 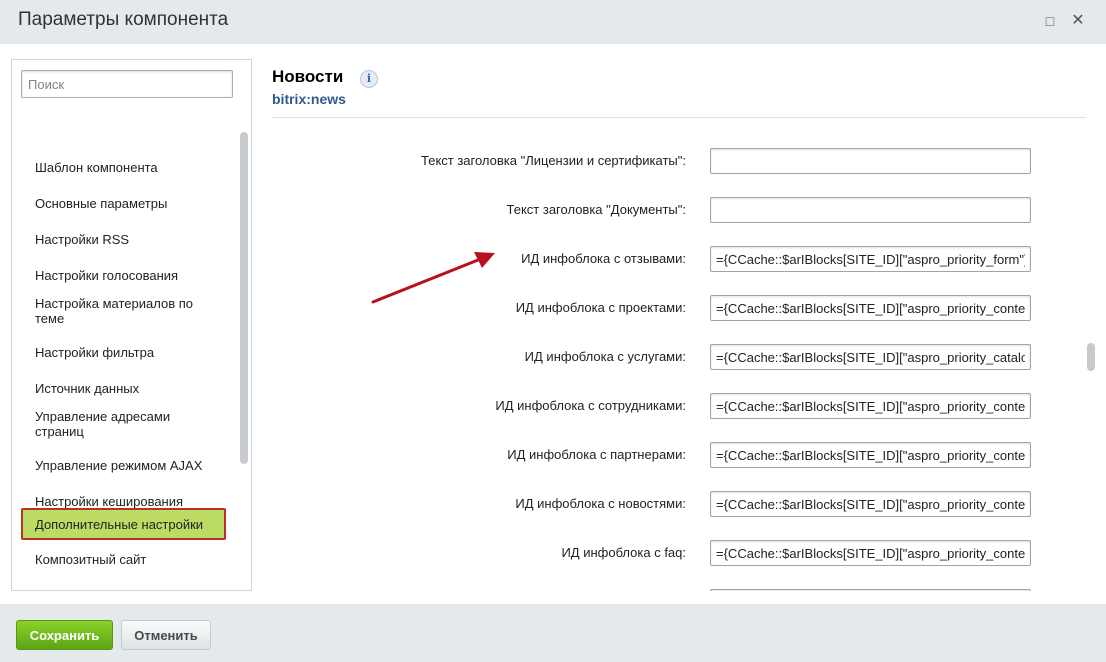 What do you see at coordinates (600, 307) in the screenshot?
I see `param-label: ИД инфоблока с проектами:` at bounding box center [600, 307].